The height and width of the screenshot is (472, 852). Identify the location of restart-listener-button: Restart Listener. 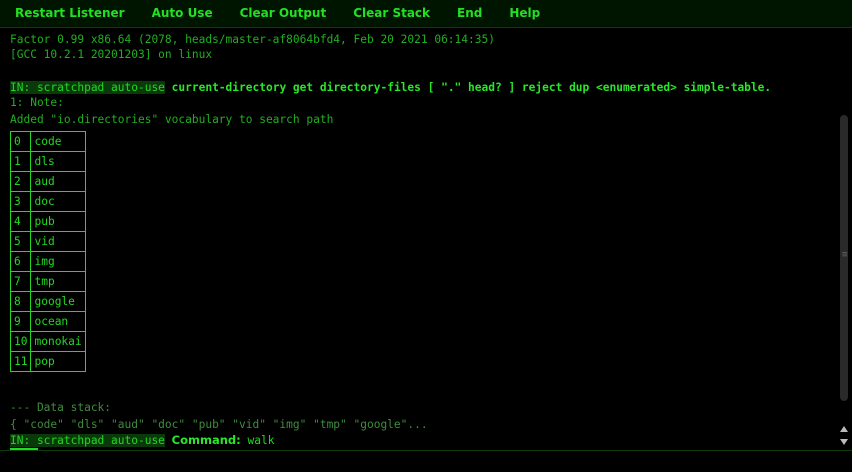
(70, 13).